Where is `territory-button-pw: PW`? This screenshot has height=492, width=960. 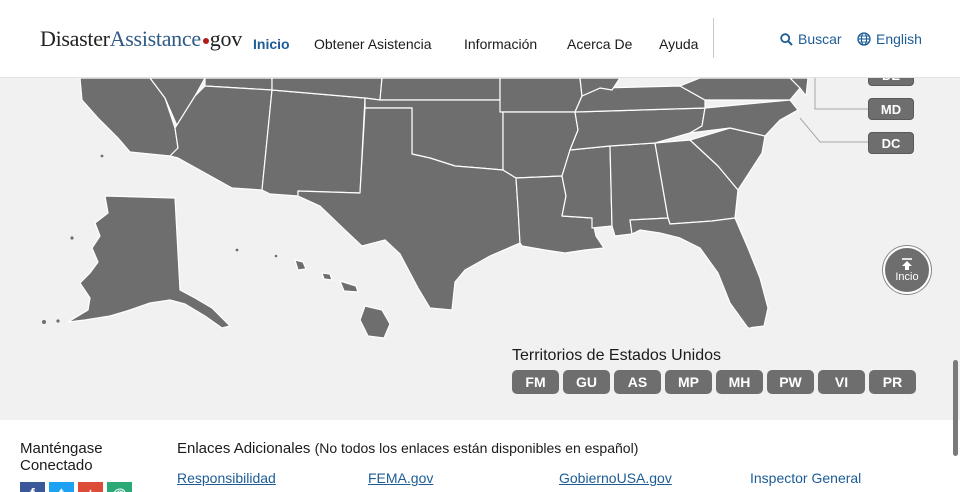 territory-button-pw: PW is located at coordinates (790, 382).